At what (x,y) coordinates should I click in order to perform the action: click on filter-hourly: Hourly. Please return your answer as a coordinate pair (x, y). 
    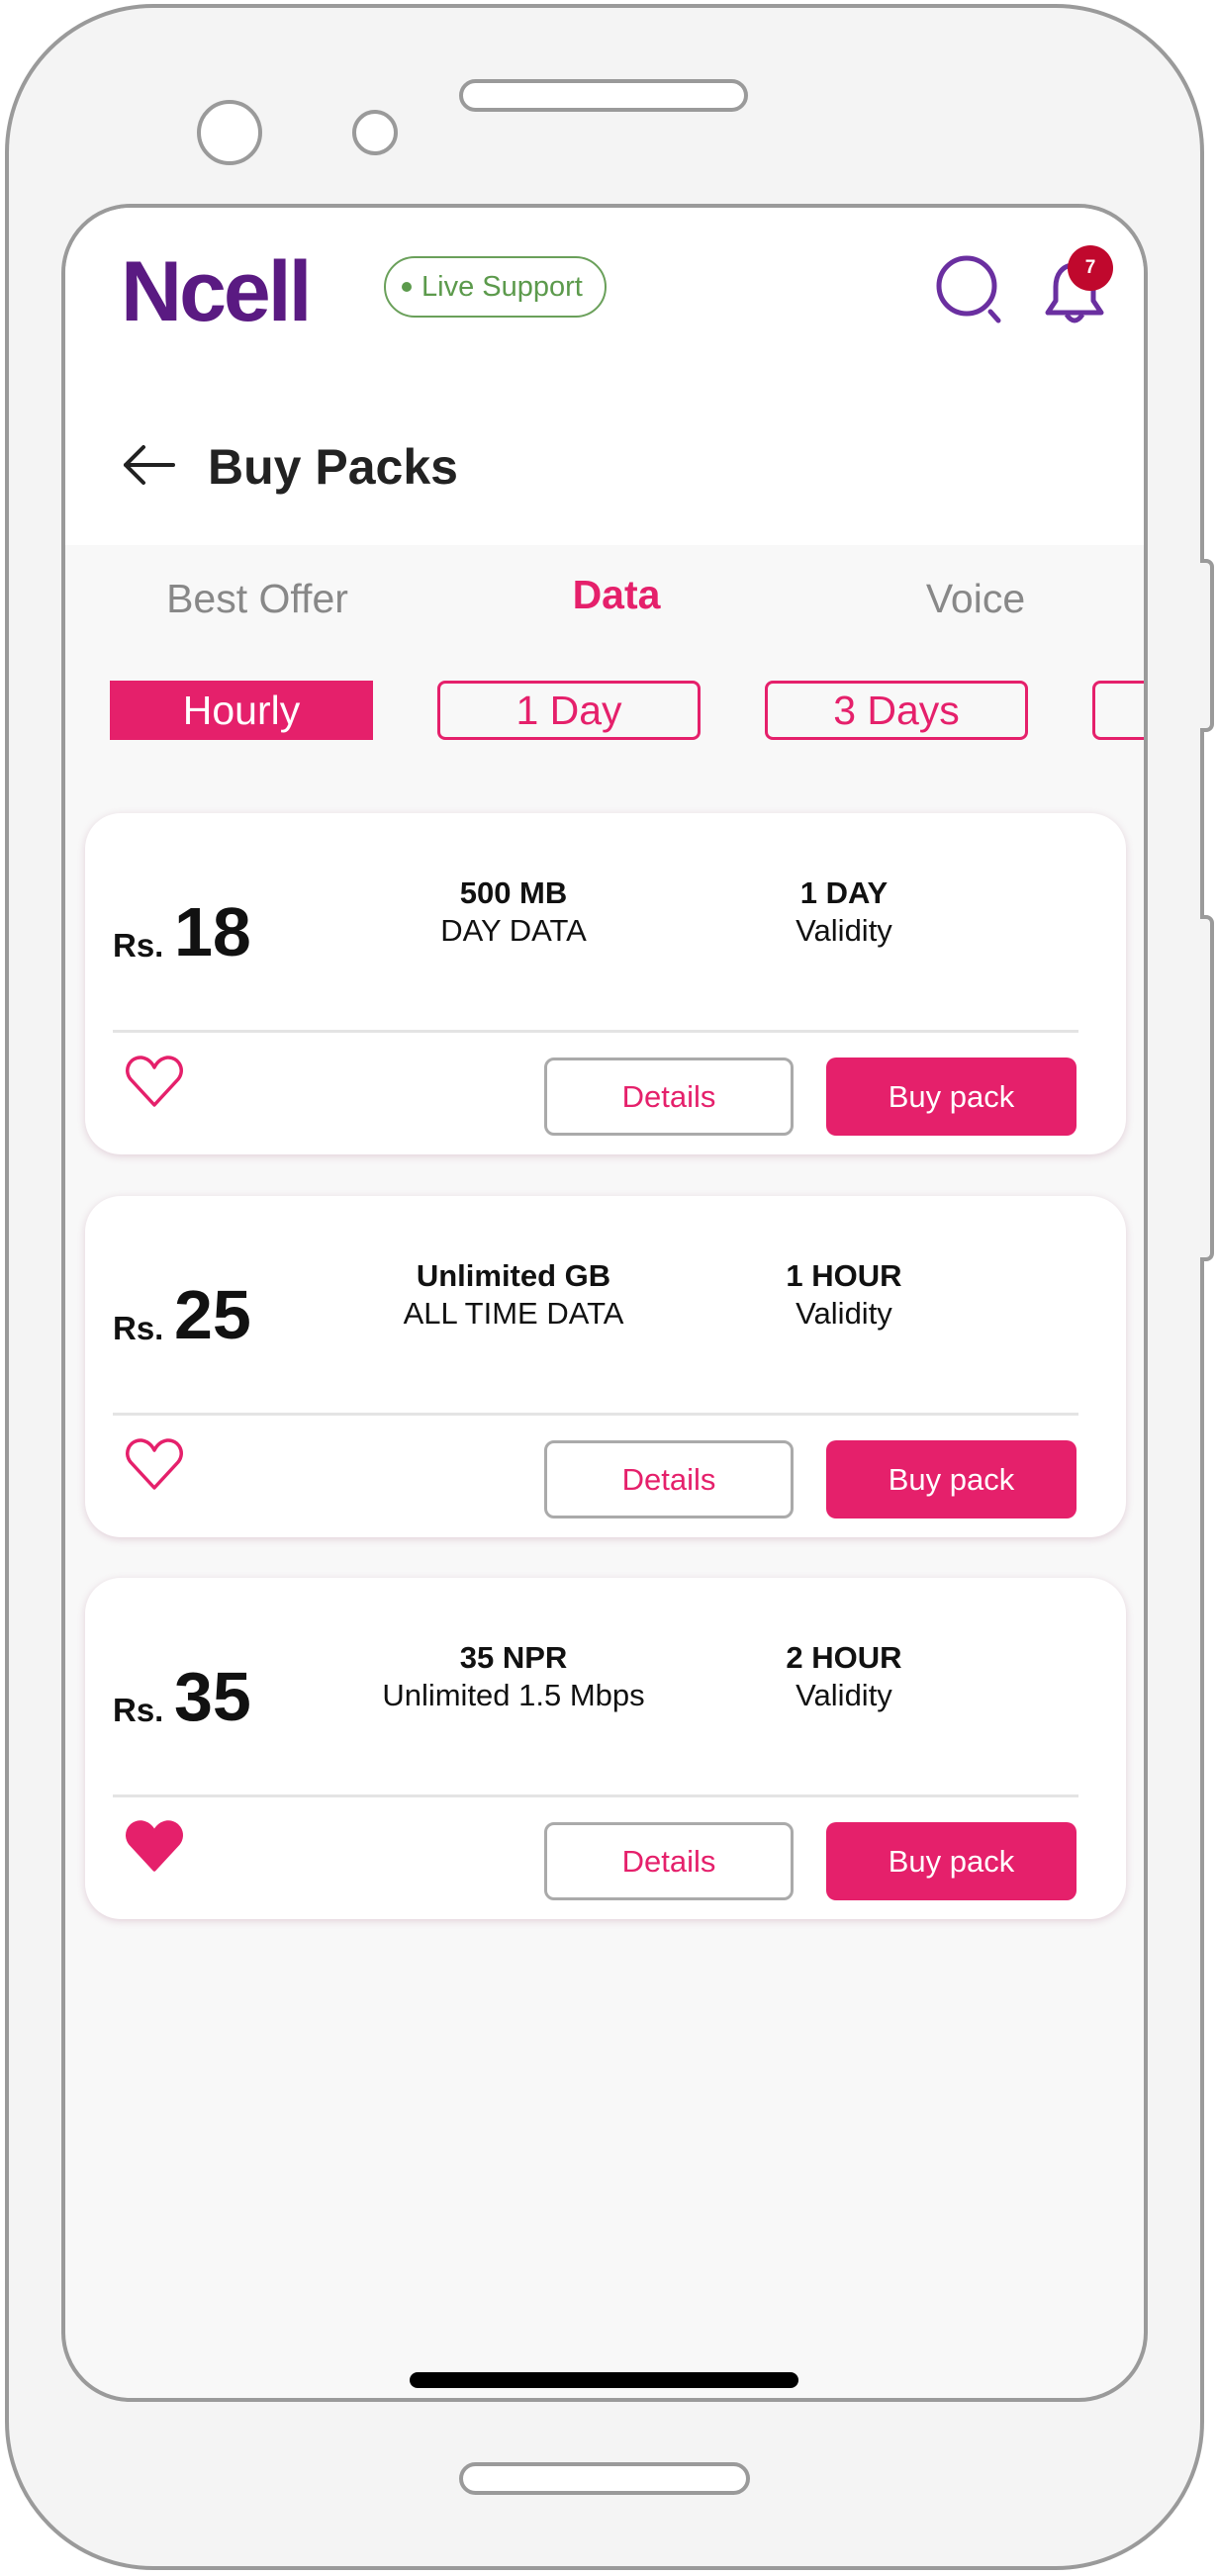
    Looking at the image, I should click on (241, 710).